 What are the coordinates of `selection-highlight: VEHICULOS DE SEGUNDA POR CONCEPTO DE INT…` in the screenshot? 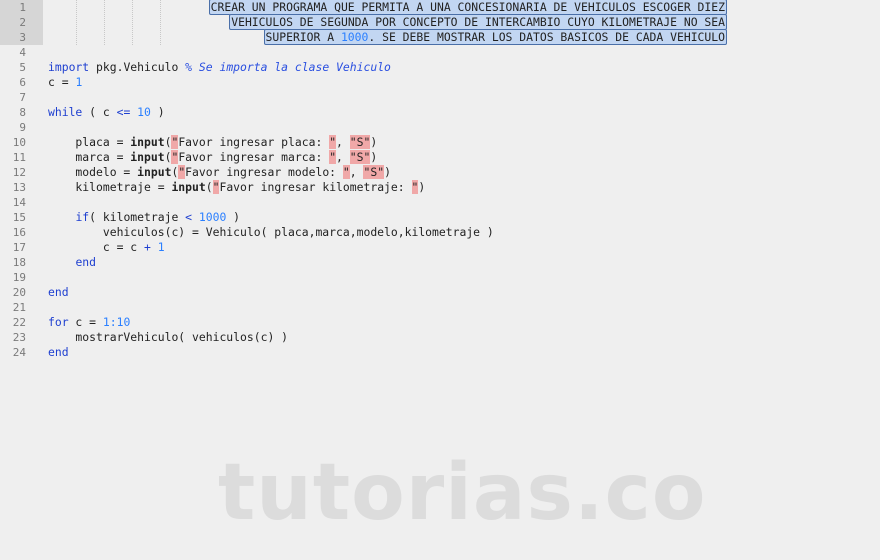 It's located at (478, 22).